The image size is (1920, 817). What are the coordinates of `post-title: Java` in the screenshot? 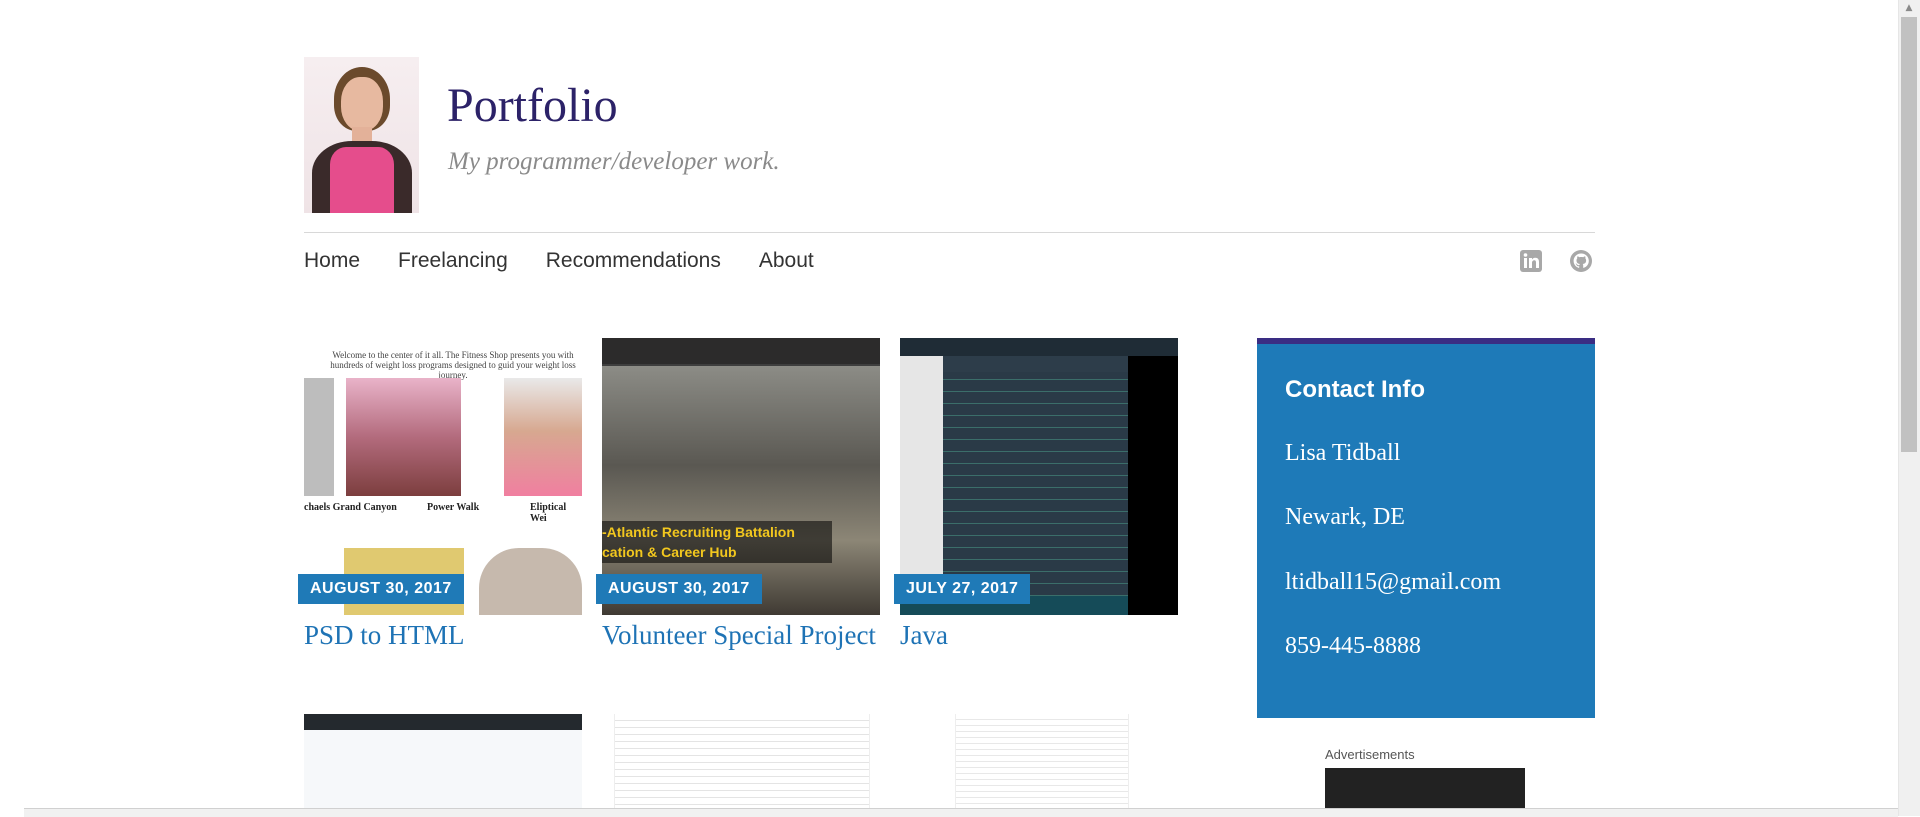 It's located at (1040, 635).